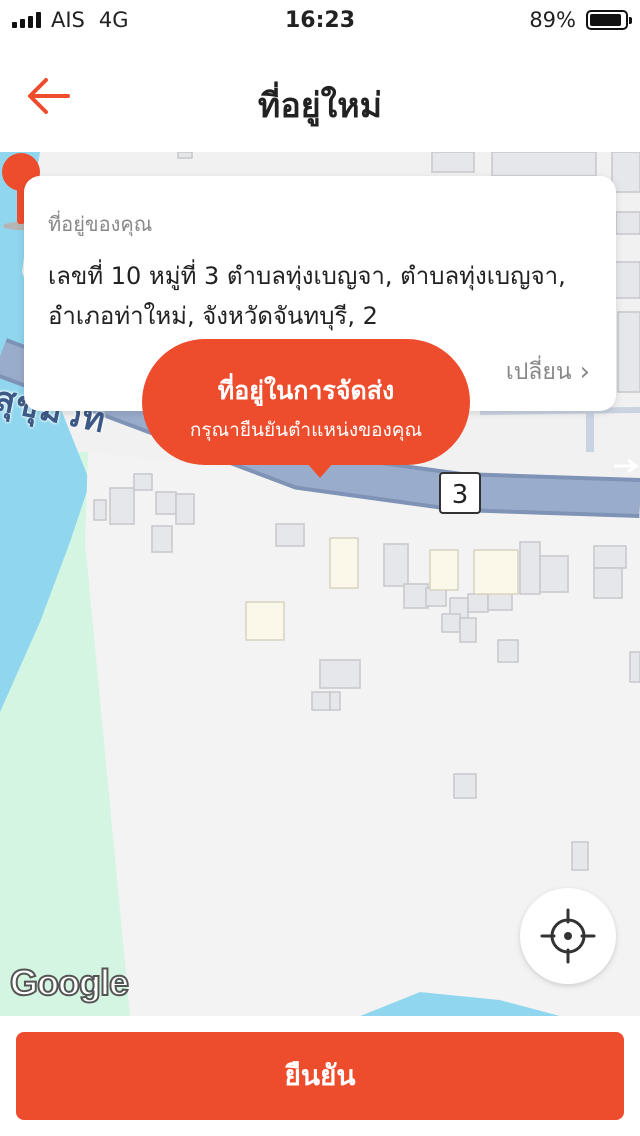 Image resolution: width=640 pixels, height=1136 pixels. What do you see at coordinates (320, 470) in the screenshot?
I see `tooltip-tail` at bounding box center [320, 470].